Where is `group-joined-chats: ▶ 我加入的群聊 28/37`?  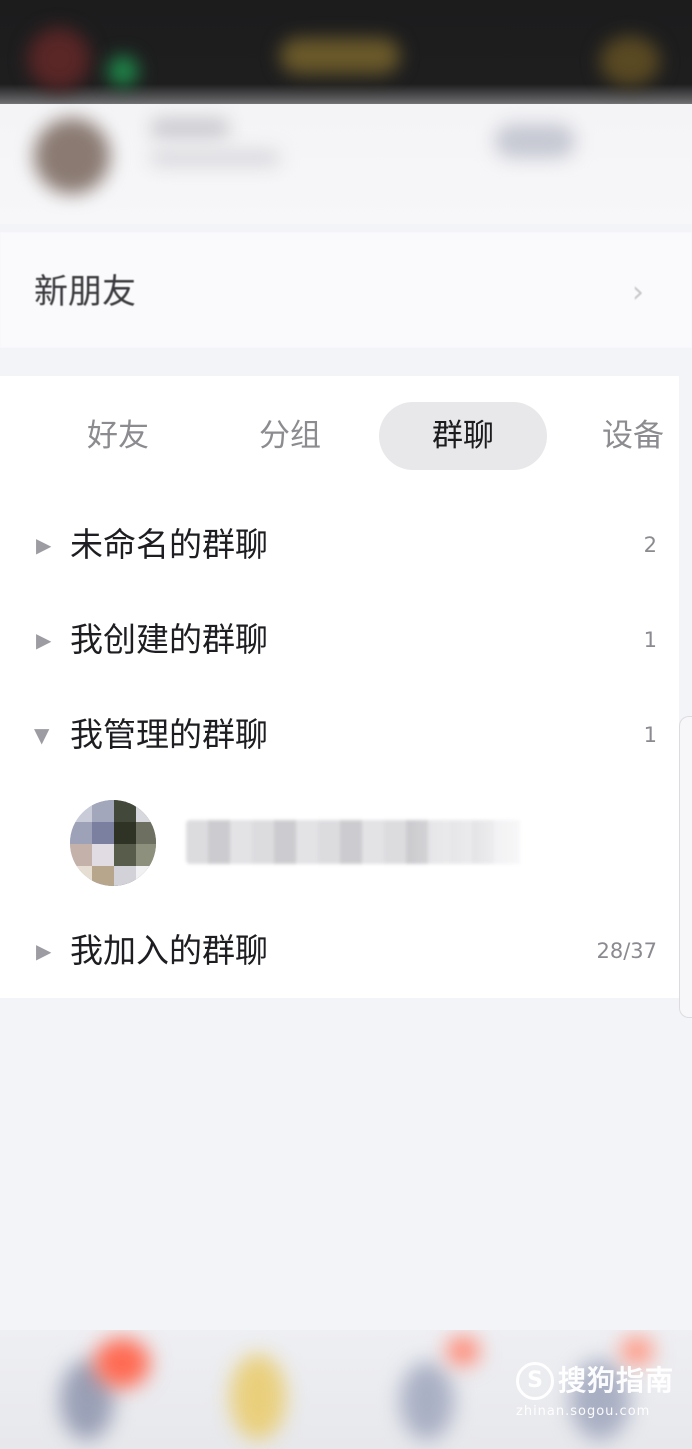
group-joined-chats: ▶ 我加入的群聊 28/37 is located at coordinates (339, 951).